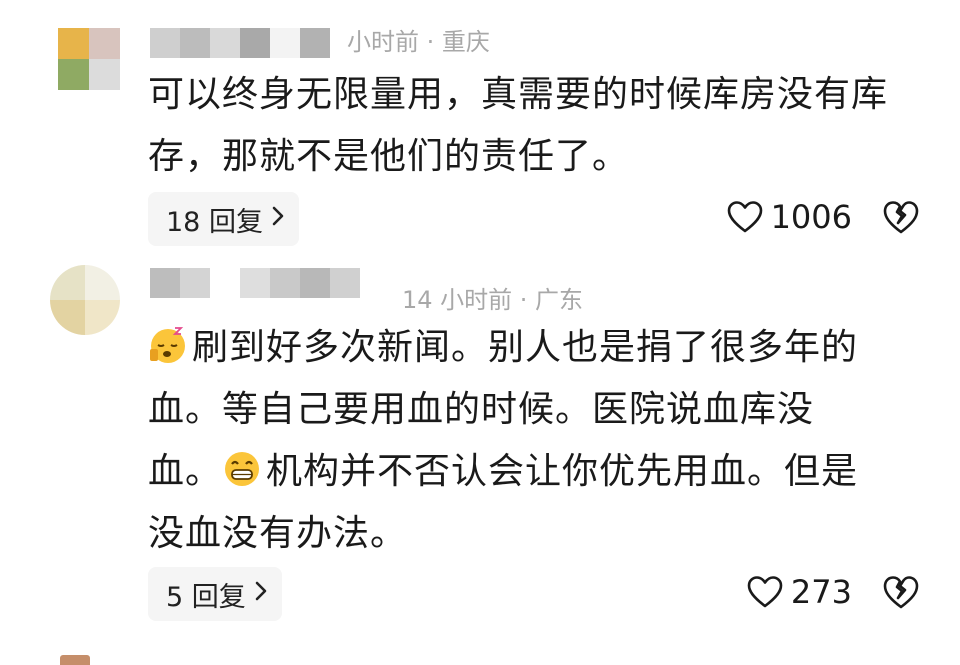 The height and width of the screenshot is (665, 960). I want to click on reply-count-label: 18 回复, so click(214, 222).